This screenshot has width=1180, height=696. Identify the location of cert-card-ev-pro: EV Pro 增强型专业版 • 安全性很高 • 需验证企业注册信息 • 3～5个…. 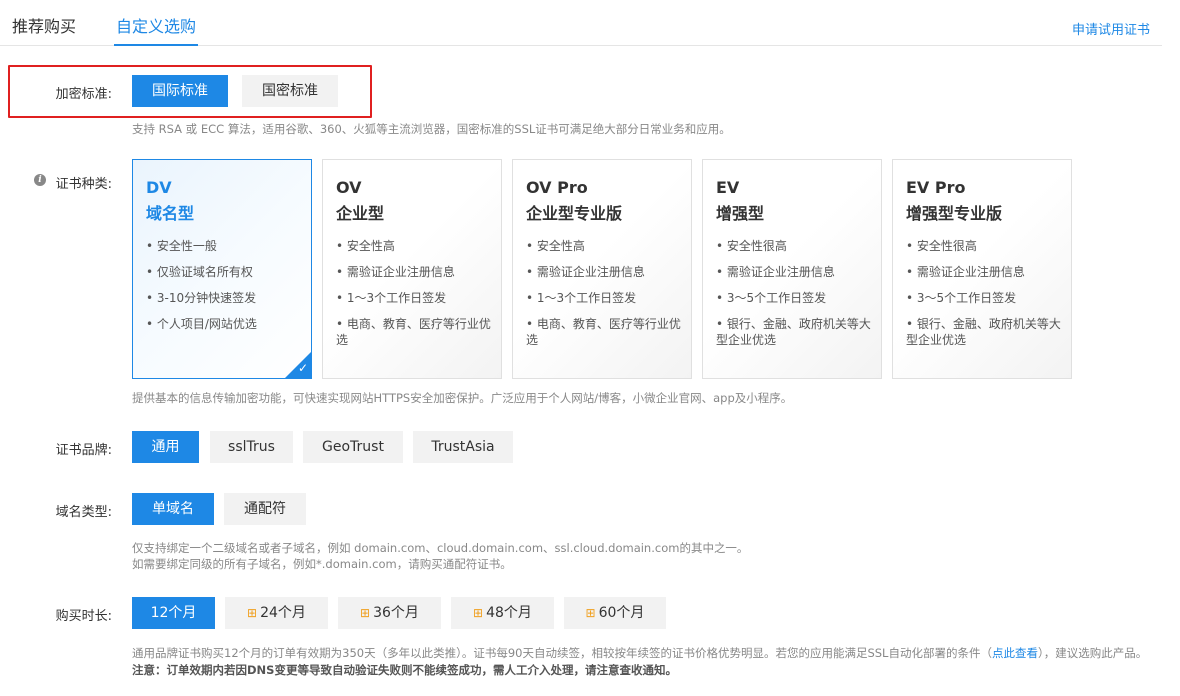
(982, 269).